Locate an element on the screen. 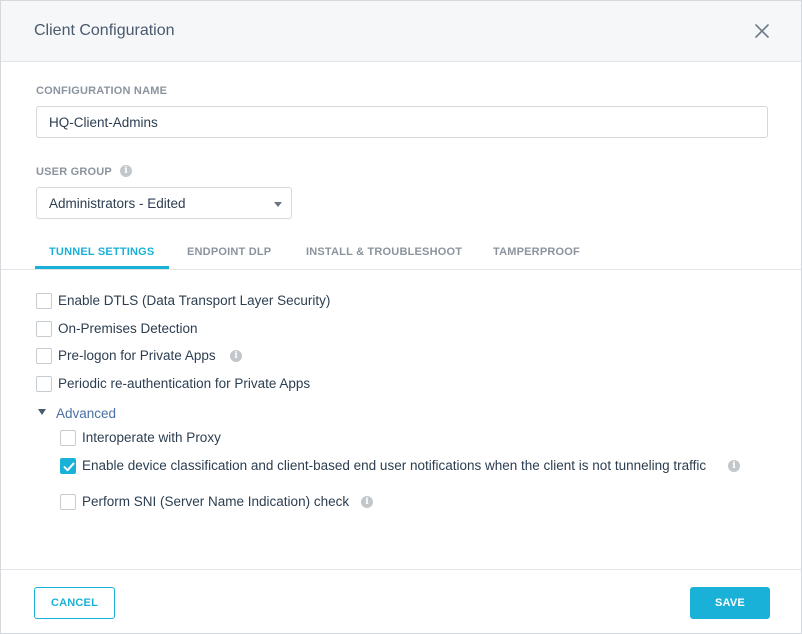 This screenshot has height=634, width=802. dialog-title: Client Configuration is located at coordinates (104, 30).